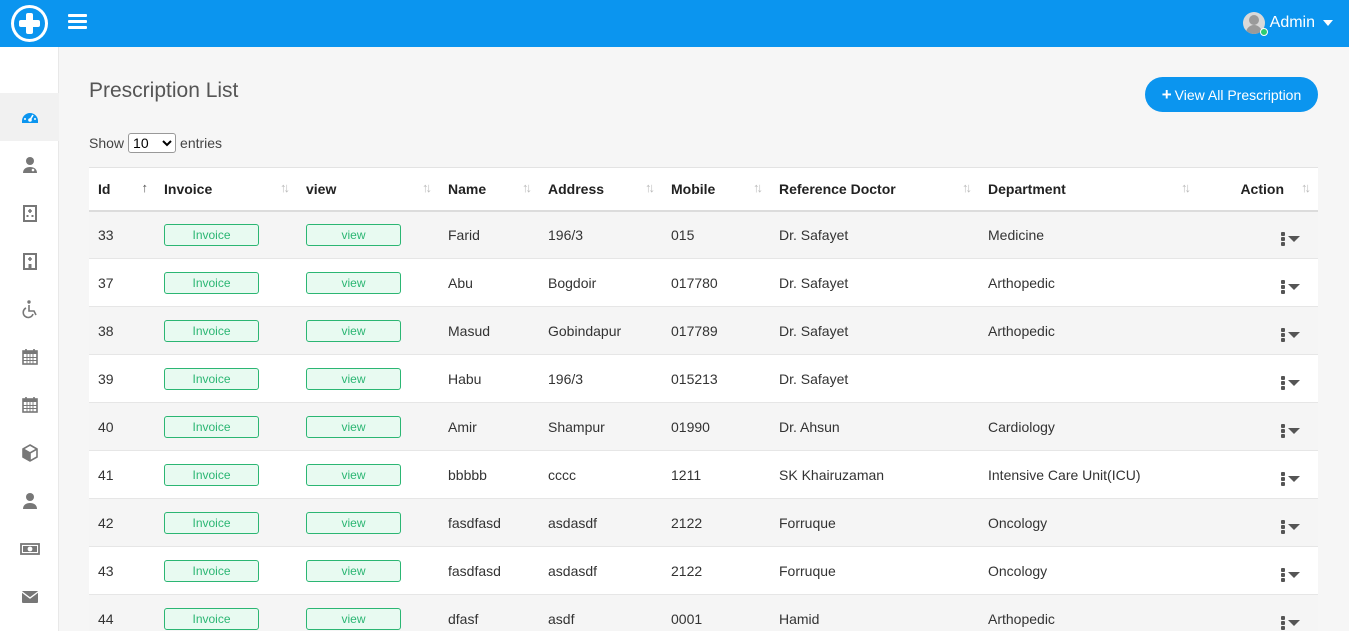 This screenshot has height=631, width=1349. What do you see at coordinates (1088, 379) in the screenshot?
I see `cell-department` at bounding box center [1088, 379].